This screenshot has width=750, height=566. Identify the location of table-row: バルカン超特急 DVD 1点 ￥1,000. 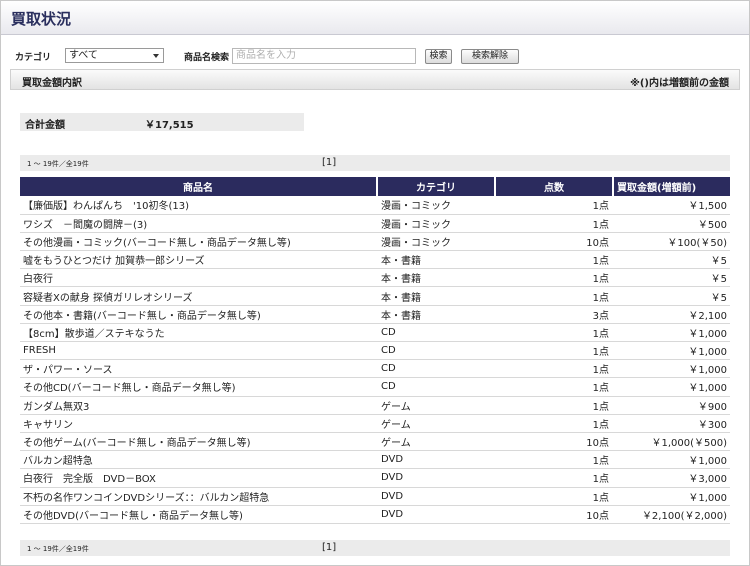
(375, 460).